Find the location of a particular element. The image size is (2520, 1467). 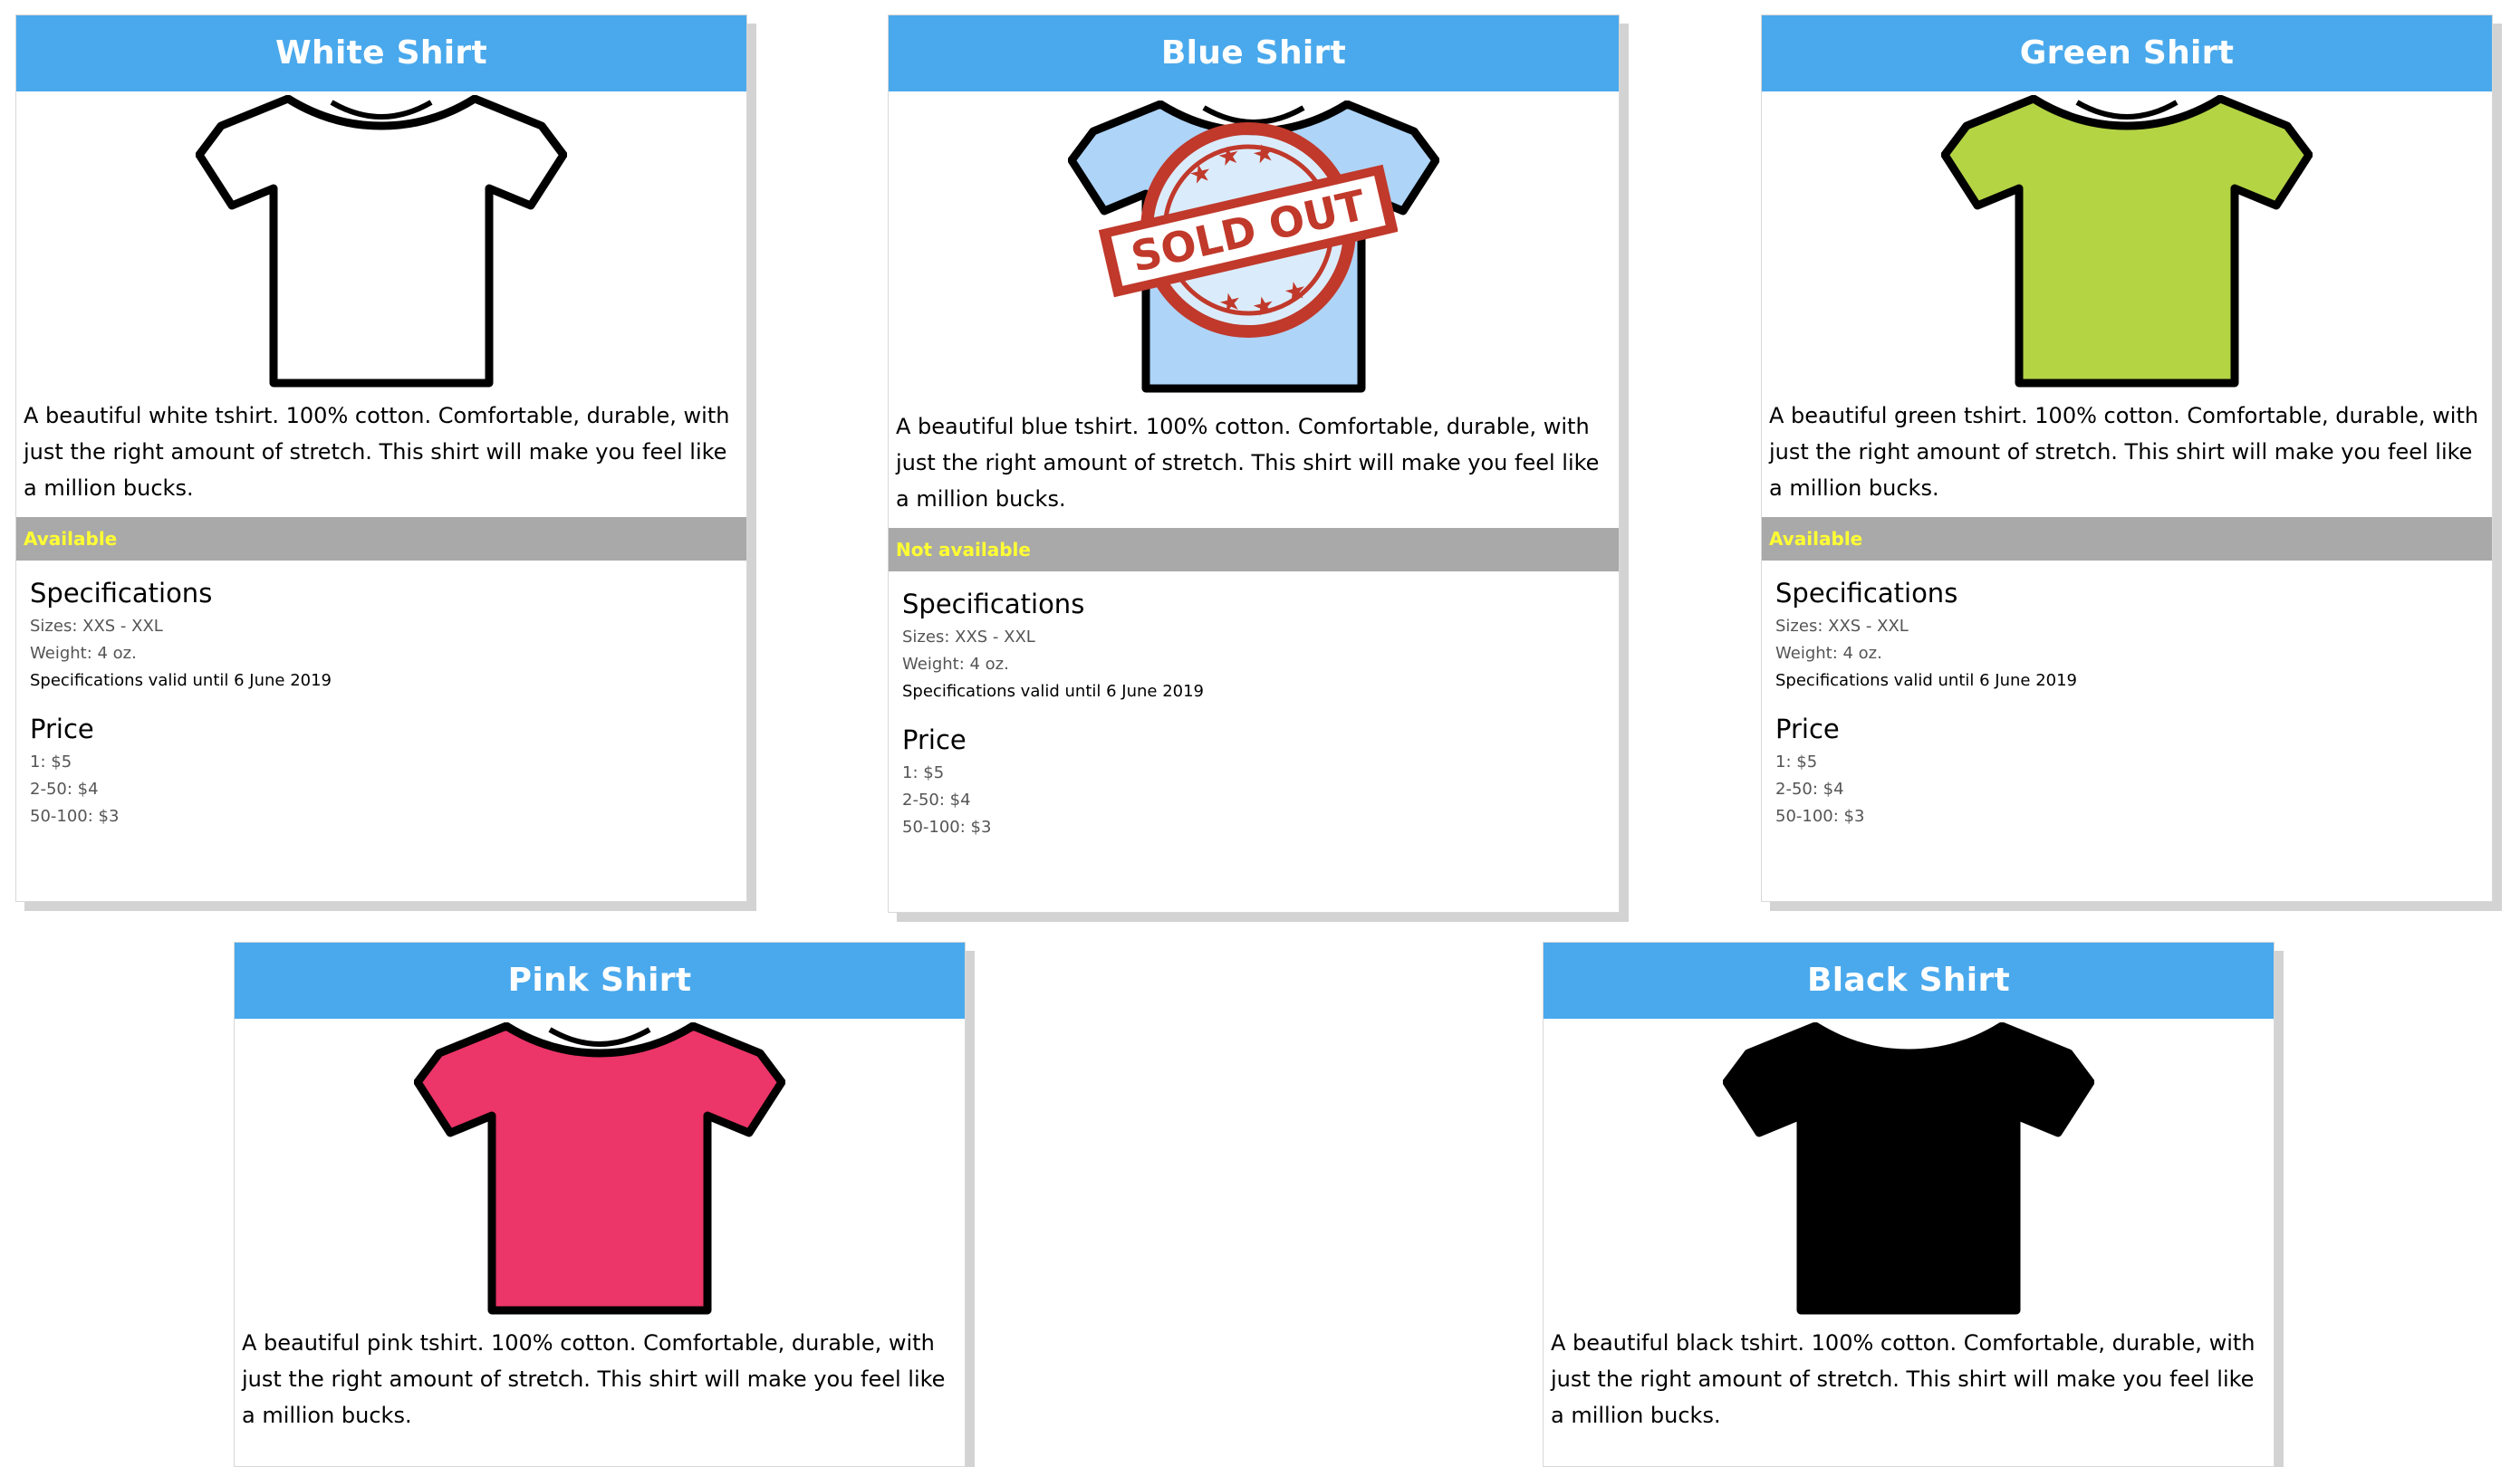

card-title: Blue Shirt is located at coordinates (1254, 53).